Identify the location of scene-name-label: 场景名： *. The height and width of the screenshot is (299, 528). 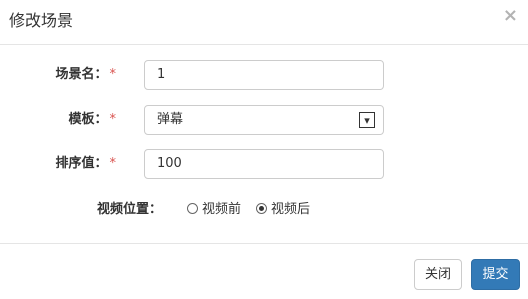
(86, 74).